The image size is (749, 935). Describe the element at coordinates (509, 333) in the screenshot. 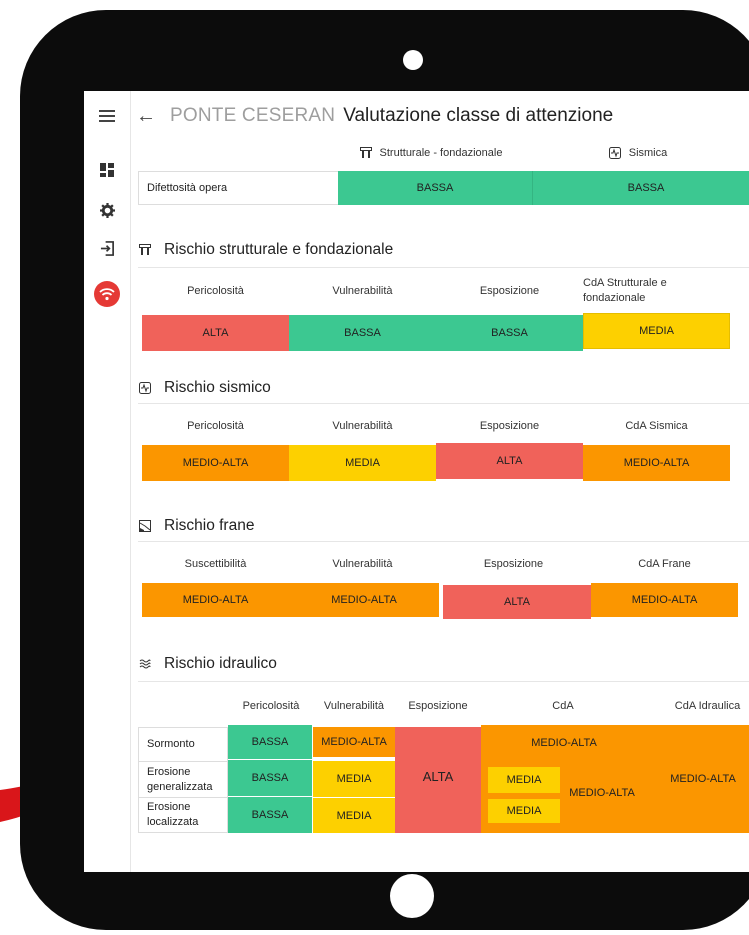

I see `strutturale-esposizione-badge: BASSA` at that location.